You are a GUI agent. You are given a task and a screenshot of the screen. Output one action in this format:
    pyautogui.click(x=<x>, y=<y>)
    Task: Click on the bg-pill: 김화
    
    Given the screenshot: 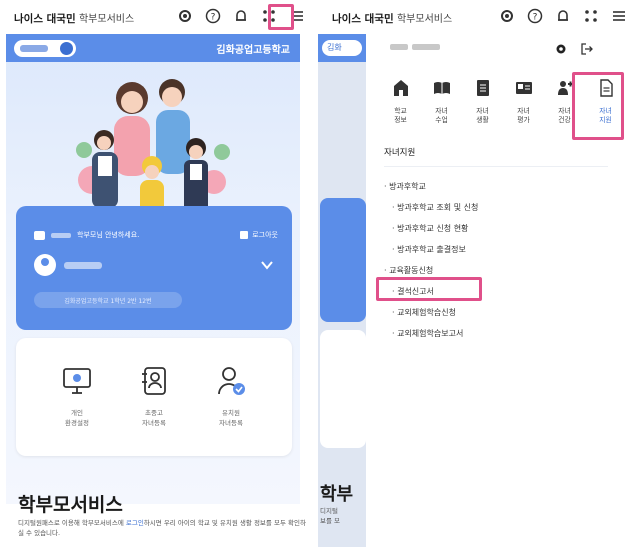 What is the action you would take?
    pyautogui.click(x=342, y=48)
    